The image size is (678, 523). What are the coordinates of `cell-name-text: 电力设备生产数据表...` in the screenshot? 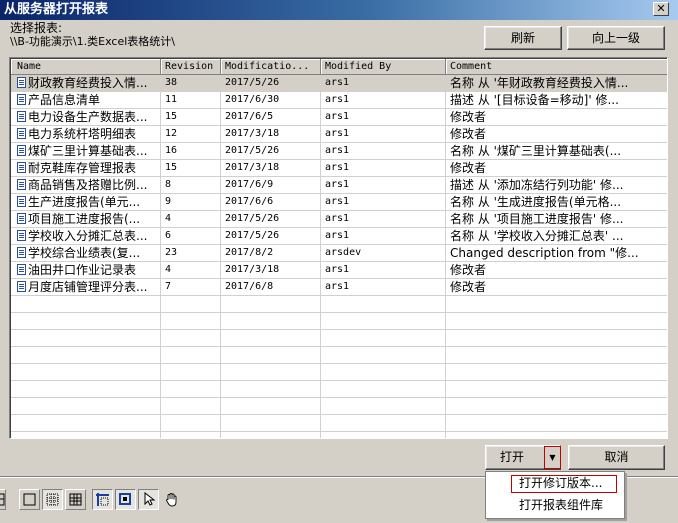 It's located at (88, 117).